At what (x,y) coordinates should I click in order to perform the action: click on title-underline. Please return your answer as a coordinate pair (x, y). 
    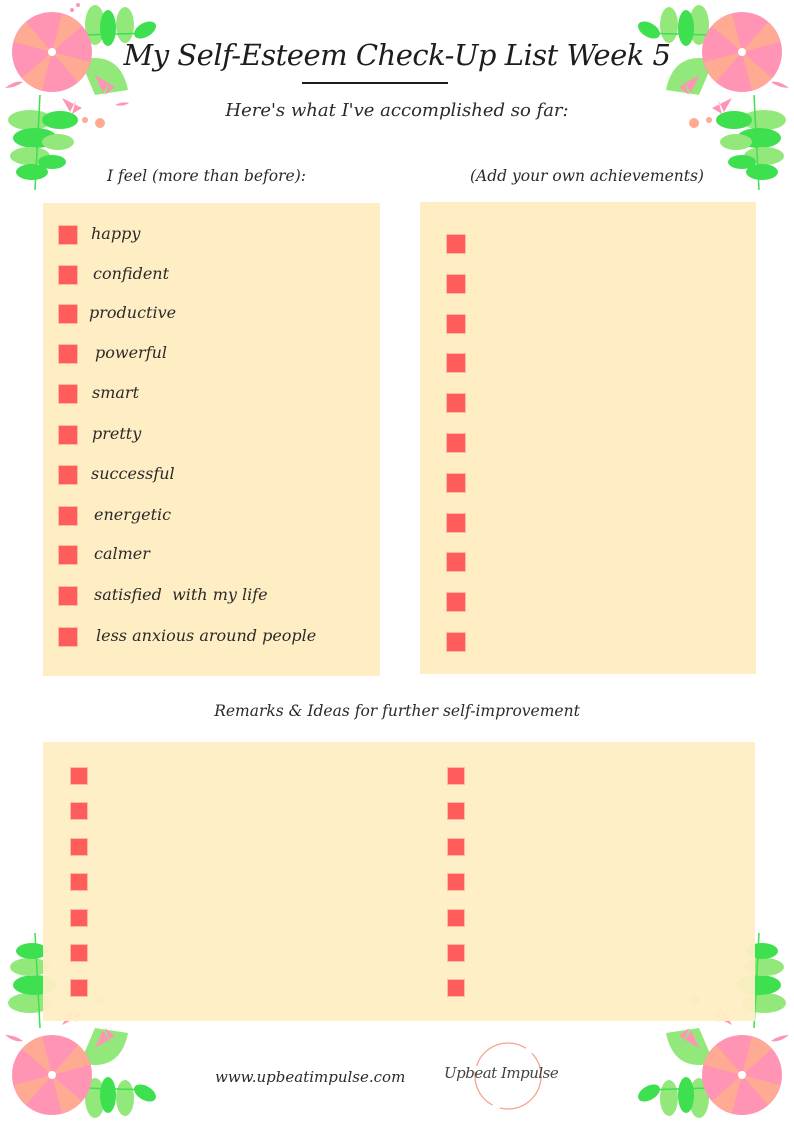
    Looking at the image, I should click on (375, 83).